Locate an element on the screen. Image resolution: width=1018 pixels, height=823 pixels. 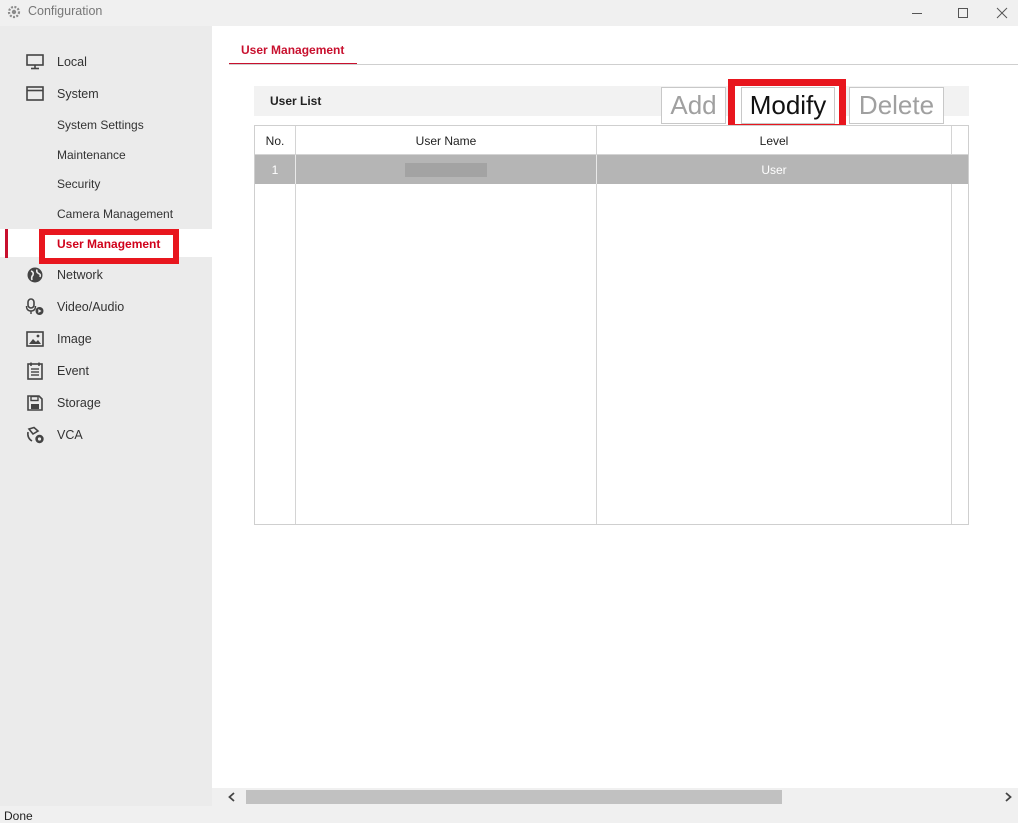
maximize-button is located at coordinates (963, 13).